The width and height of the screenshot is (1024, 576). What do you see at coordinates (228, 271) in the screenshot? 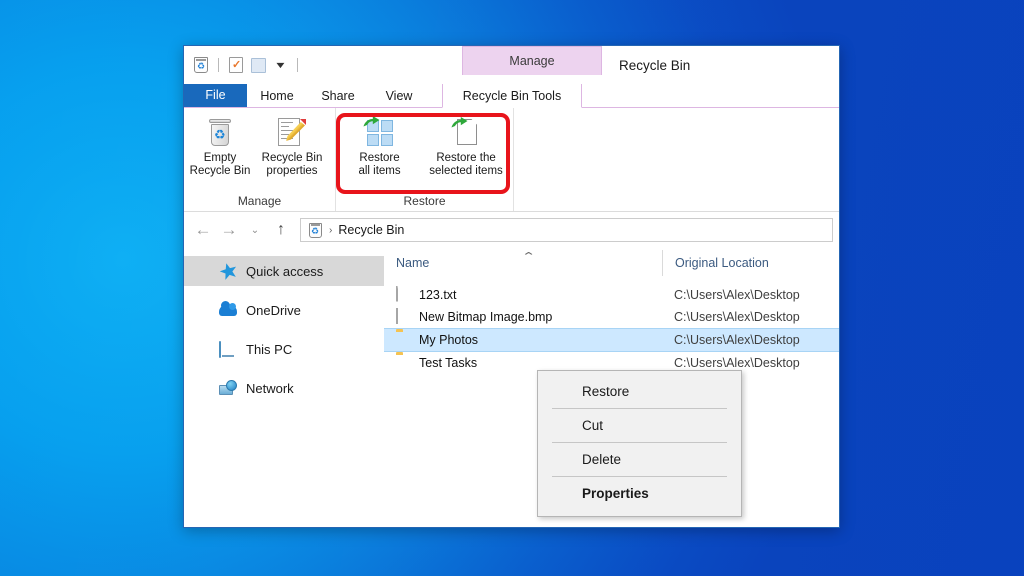
I see `star-icon` at bounding box center [228, 271].